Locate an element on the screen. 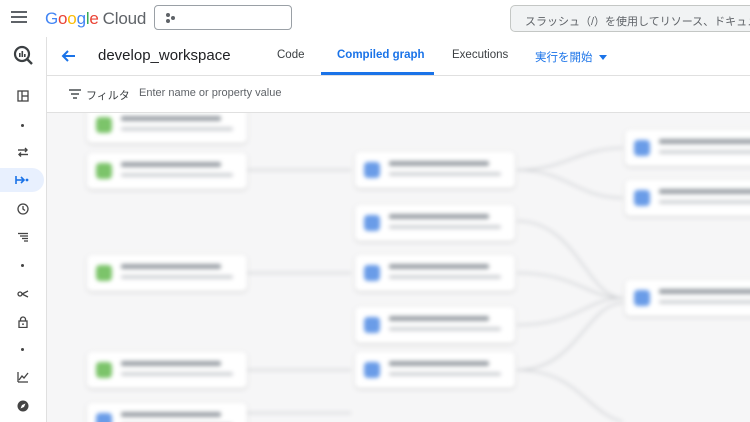 Image resolution: width=750 pixels, height=422 pixels. left-nav is located at coordinates (23, 229).